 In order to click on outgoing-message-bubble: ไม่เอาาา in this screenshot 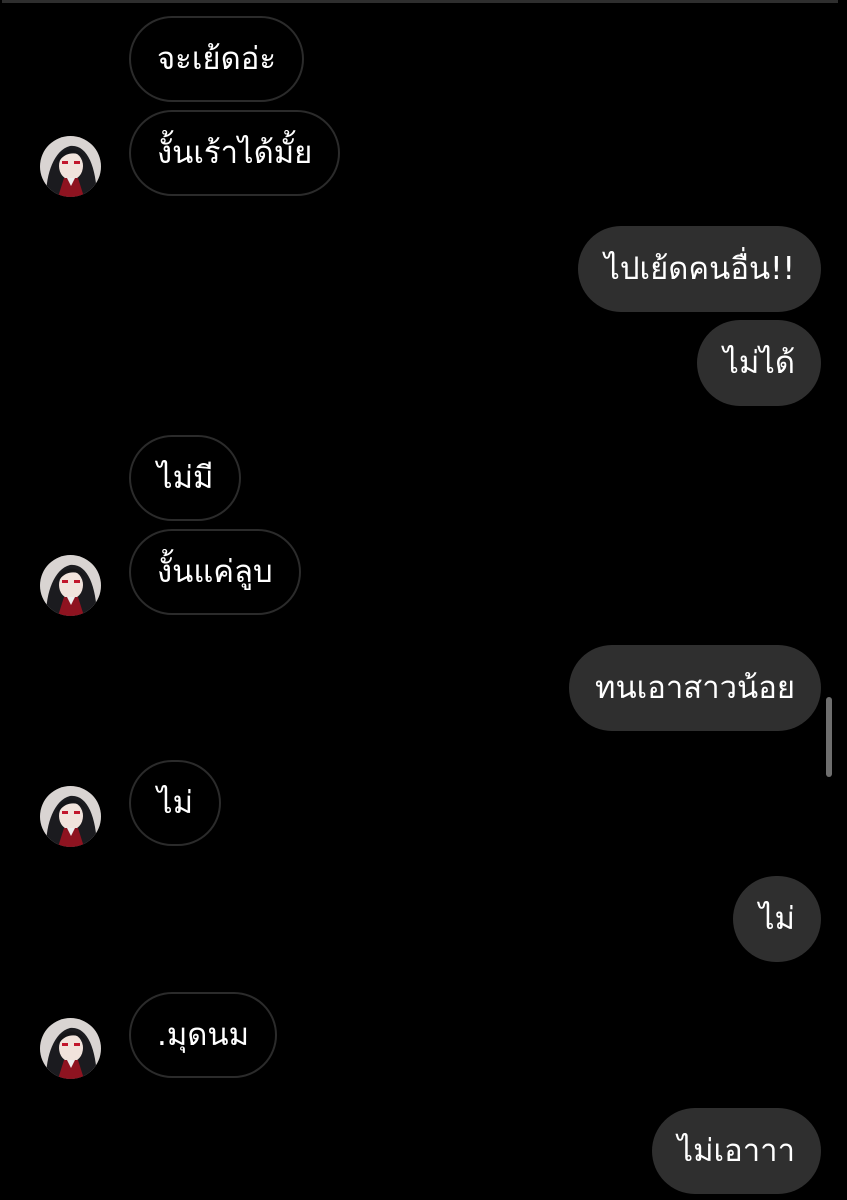, I will do `click(736, 1151)`.